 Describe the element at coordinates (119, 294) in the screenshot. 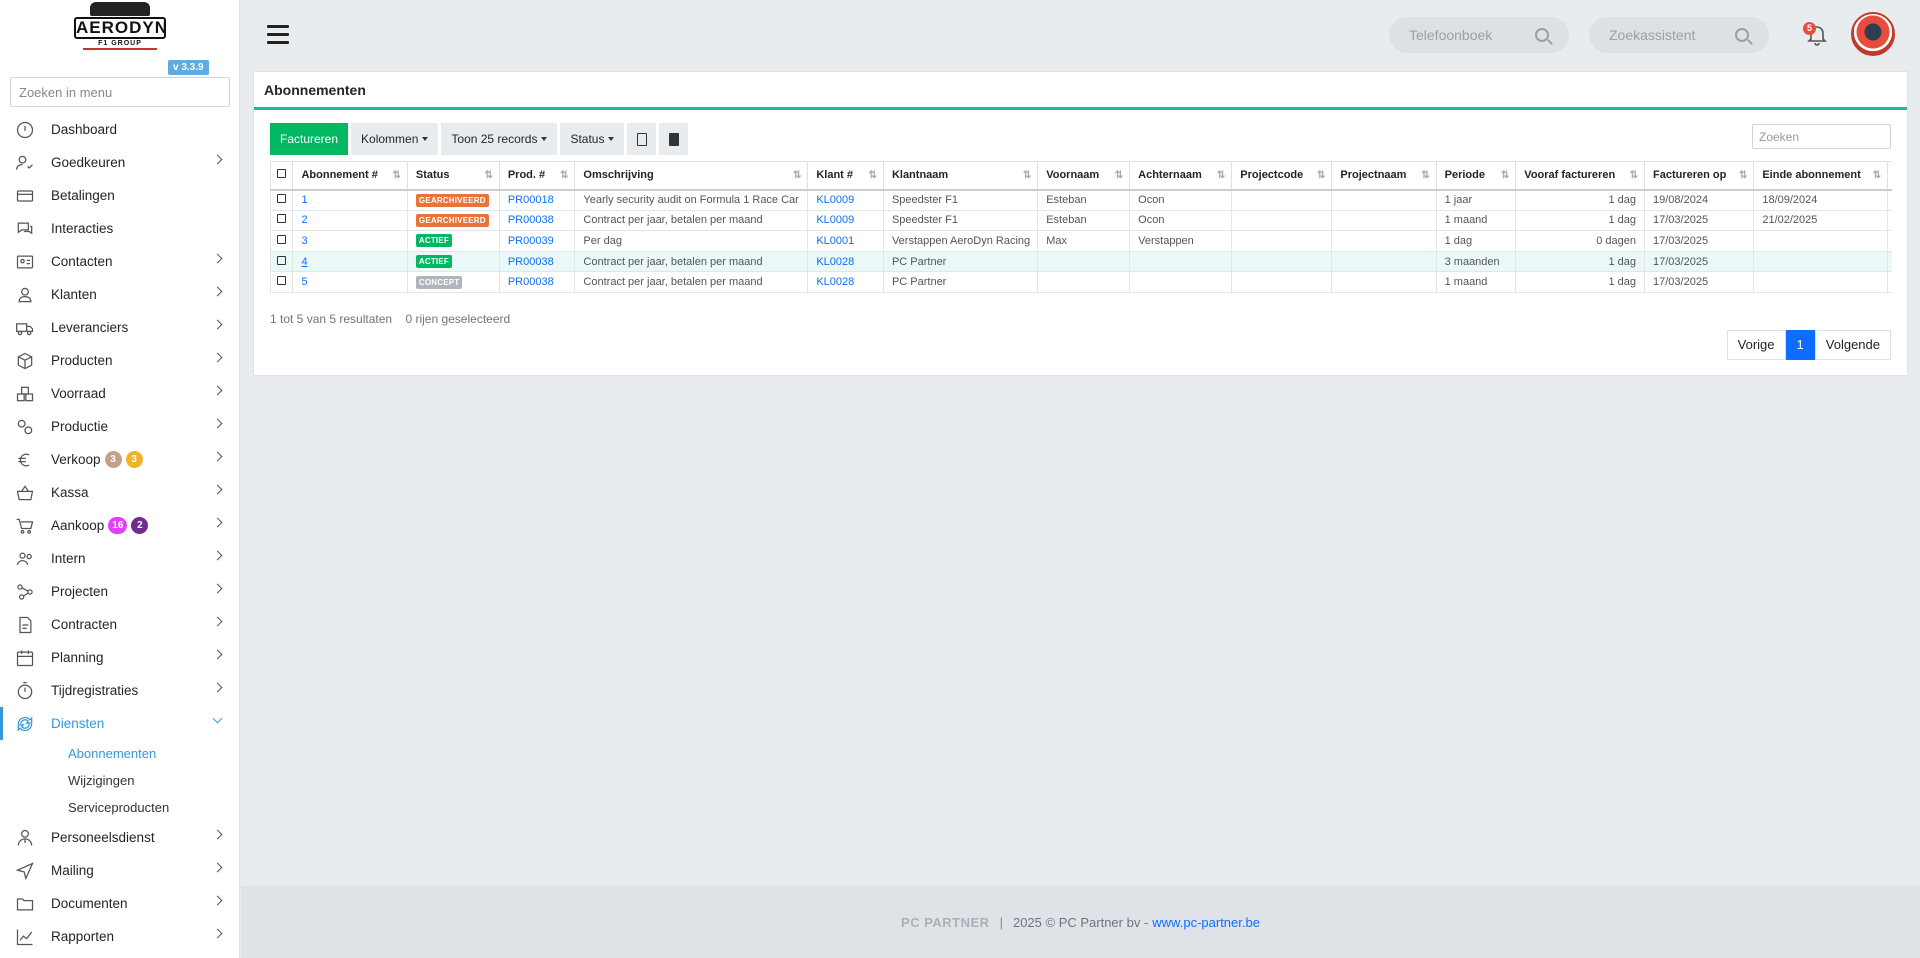

I see `sidebar-item-klanten: Klanten` at that location.